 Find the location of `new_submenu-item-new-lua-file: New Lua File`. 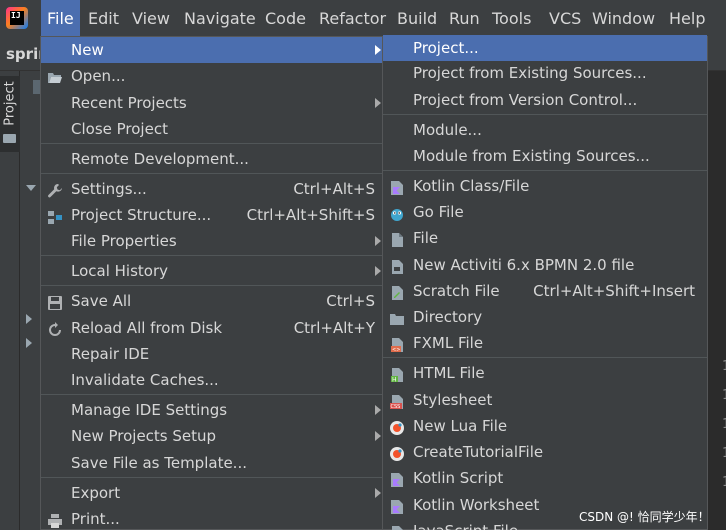

new_submenu-item-new-lua-file: New Lua File is located at coordinates (545, 426).